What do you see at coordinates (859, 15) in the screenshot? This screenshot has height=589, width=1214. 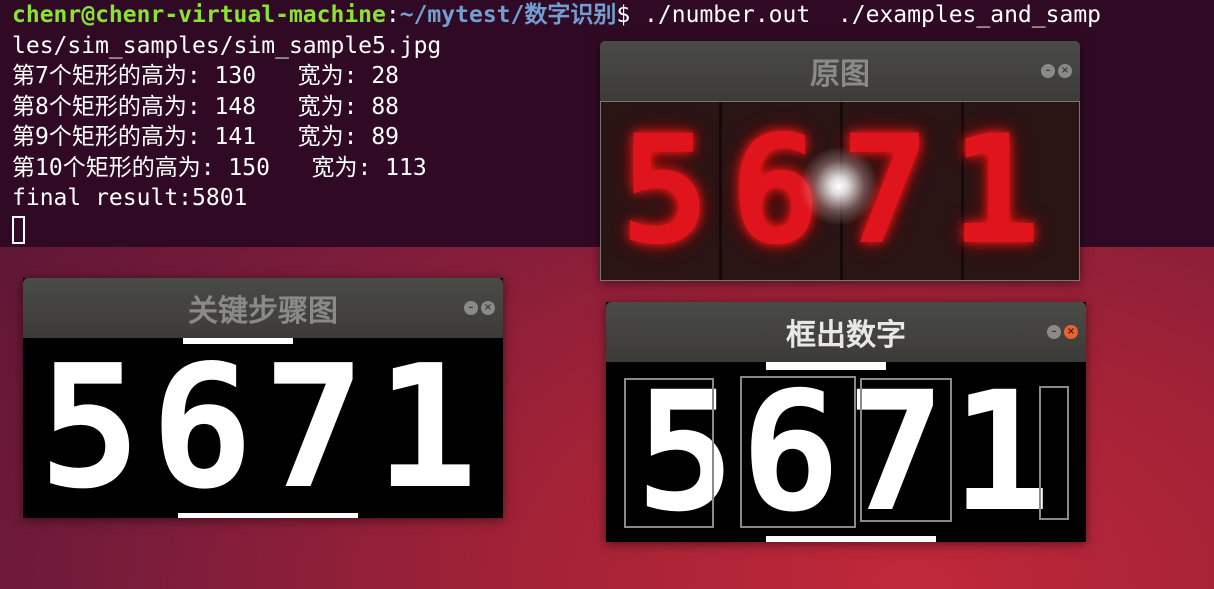 I see `command-text: $ ./number.out ./examples_and_samp` at bounding box center [859, 15].